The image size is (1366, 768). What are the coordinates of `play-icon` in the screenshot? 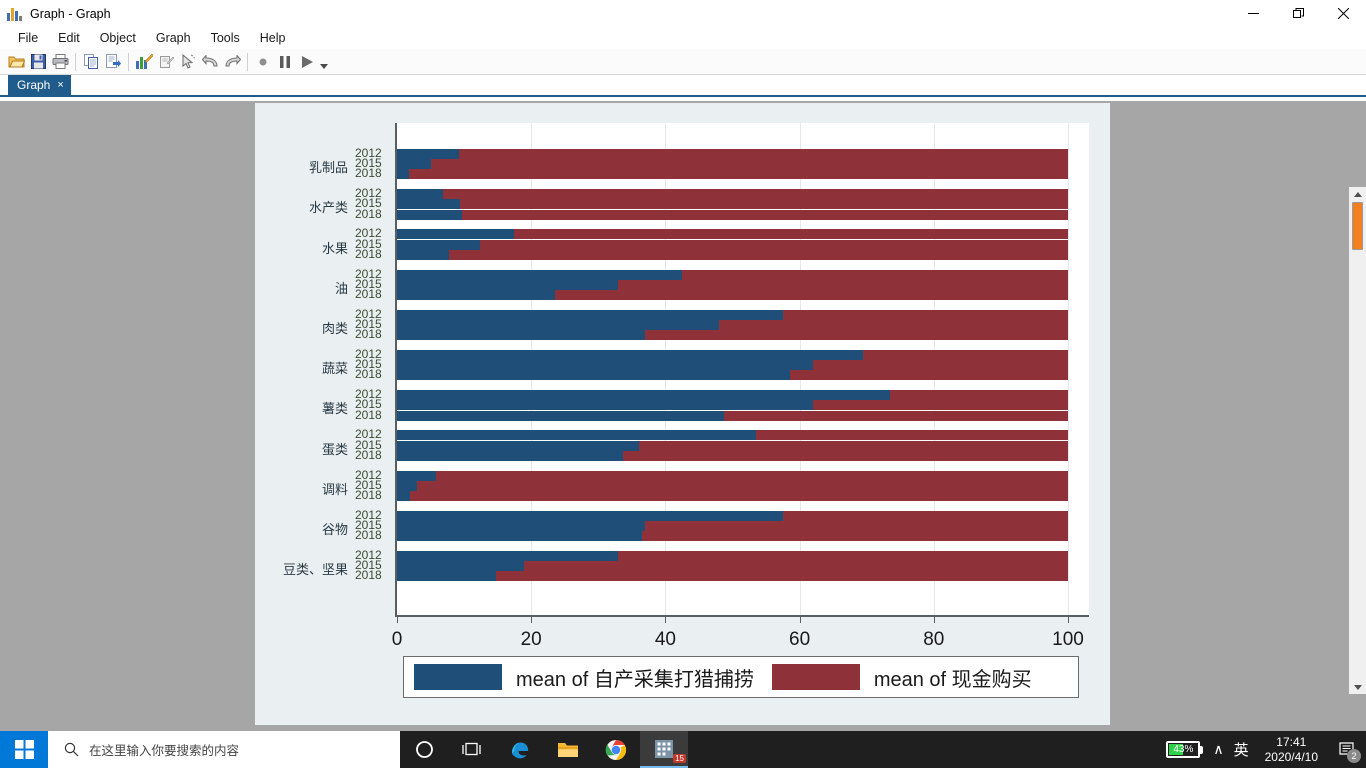 It's located at (307, 62).